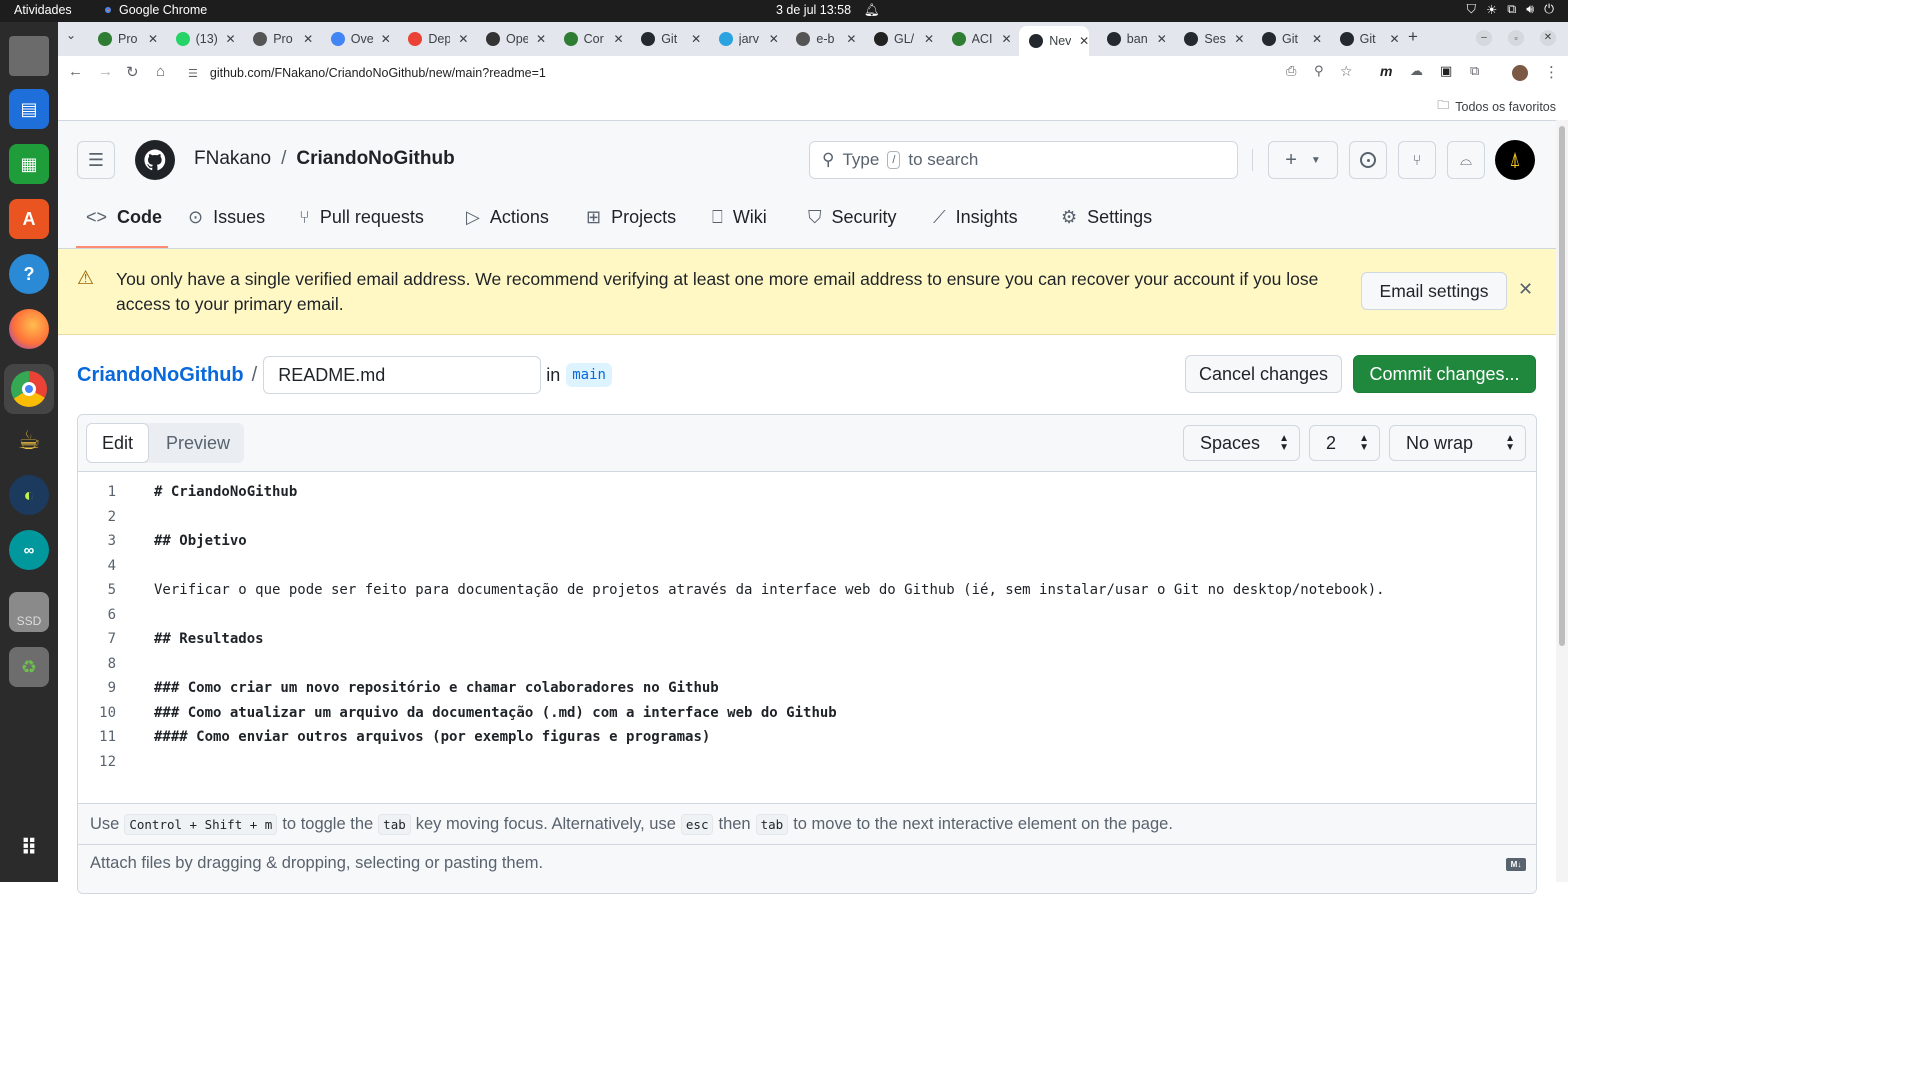  Describe the element at coordinates (29, 550) in the screenshot. I see `arduino-icon: ∞` at that location.